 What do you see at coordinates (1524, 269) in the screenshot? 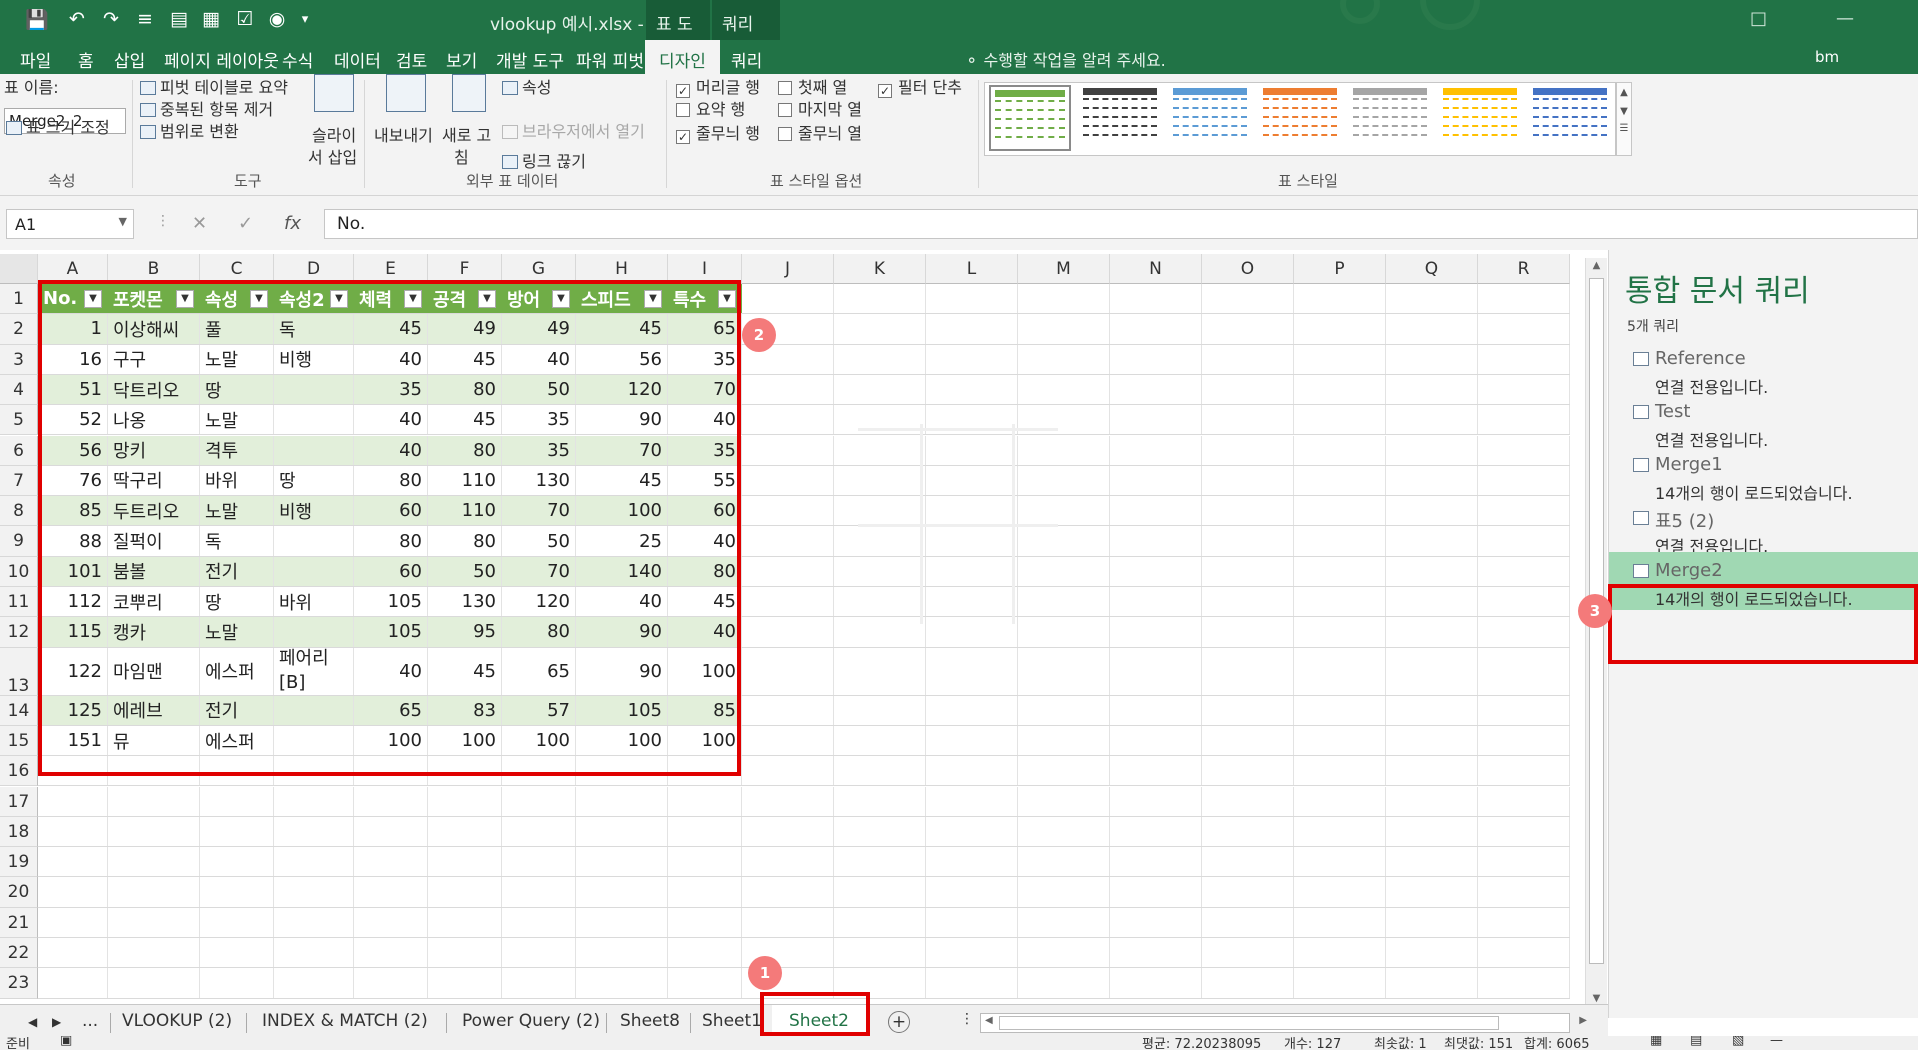
I see `column-header-R: R` at bounding box center [1524, 269].